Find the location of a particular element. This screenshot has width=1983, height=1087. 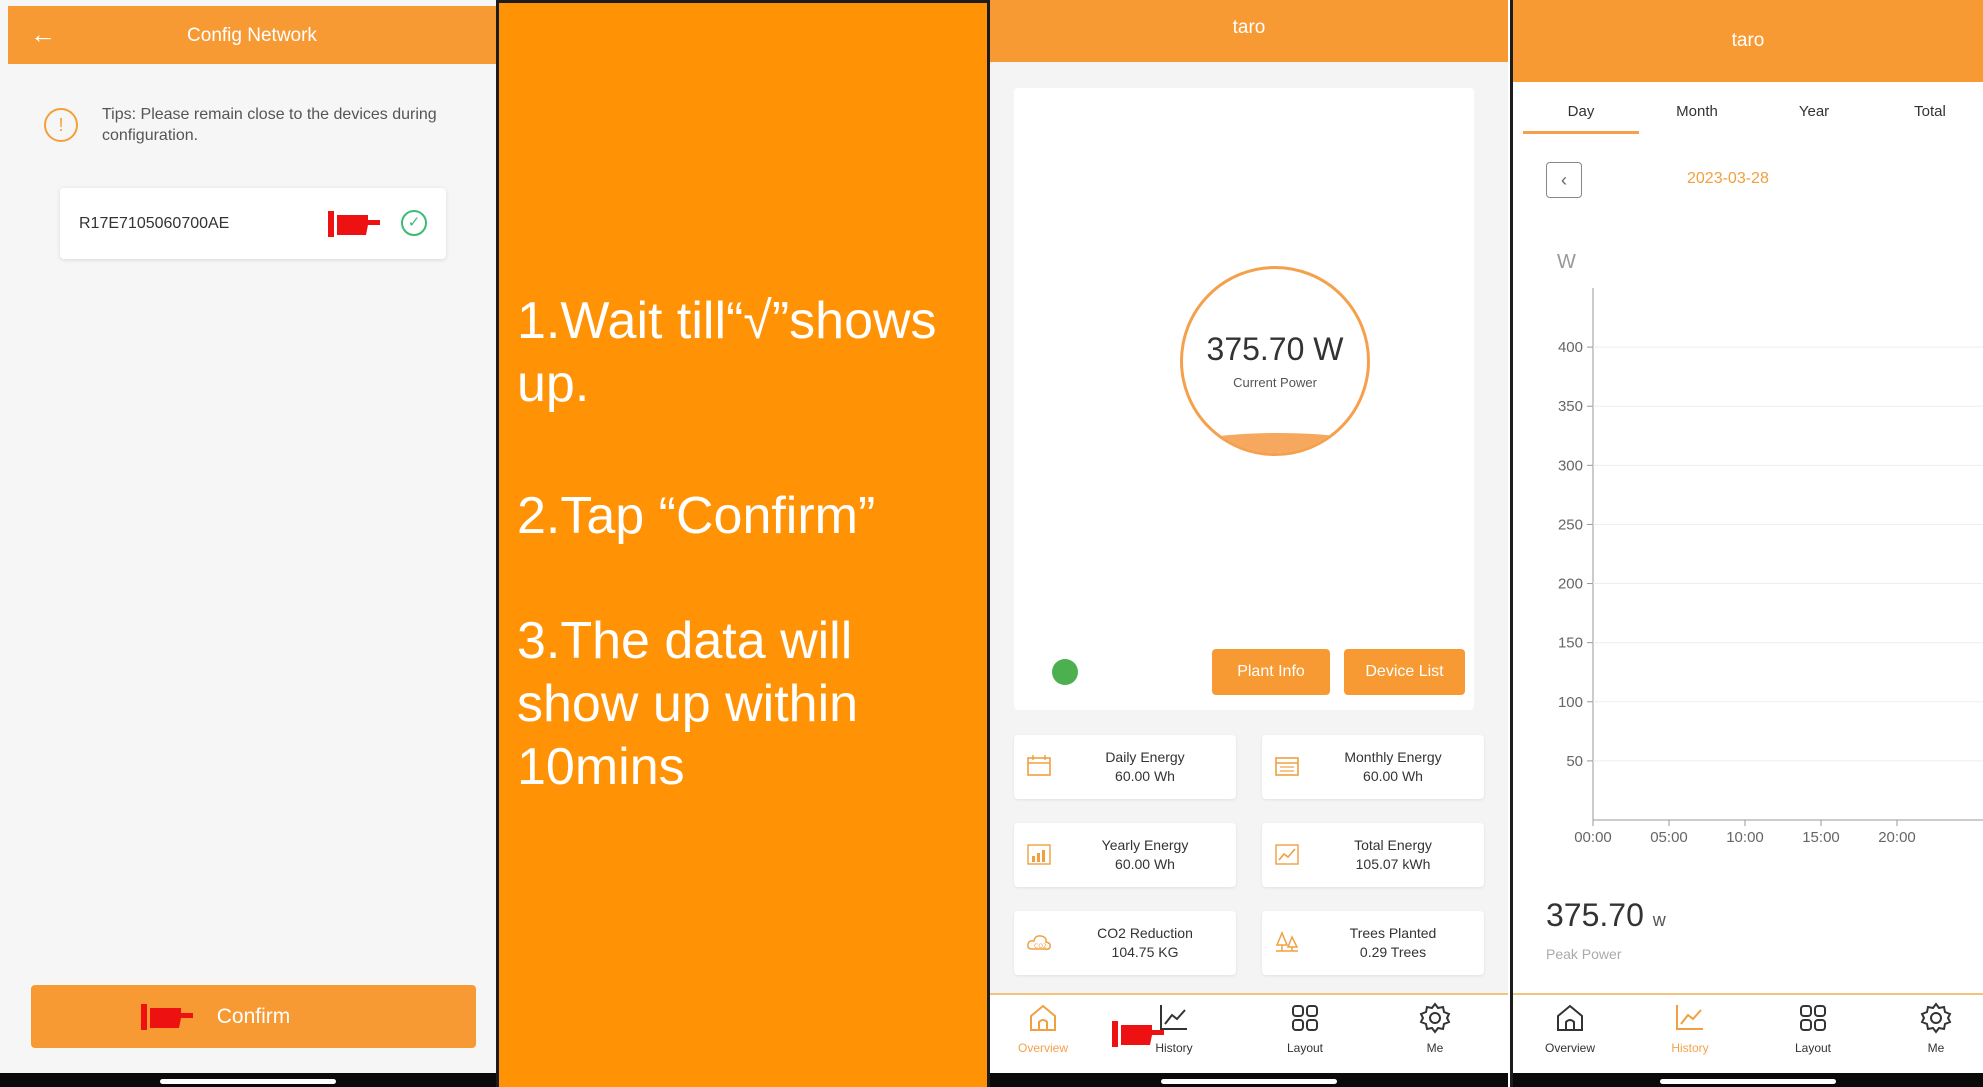

x-tick-label: 10:00 is located at coordinates (1745, 837).